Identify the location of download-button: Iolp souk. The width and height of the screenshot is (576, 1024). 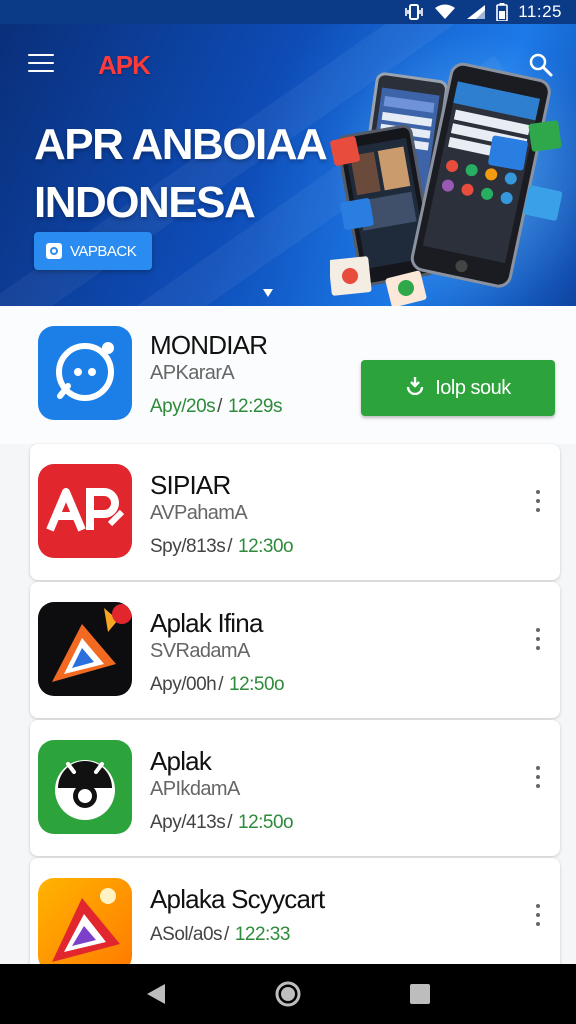
(458, 388).